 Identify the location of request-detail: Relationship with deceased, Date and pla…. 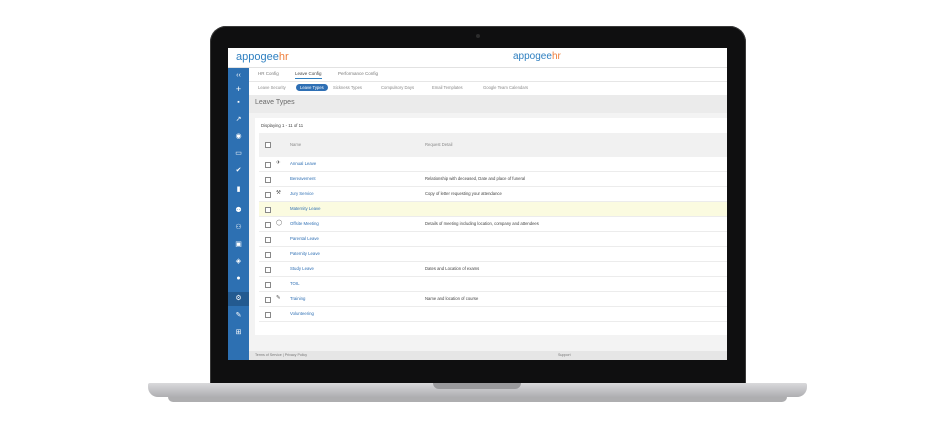
(475, 178).